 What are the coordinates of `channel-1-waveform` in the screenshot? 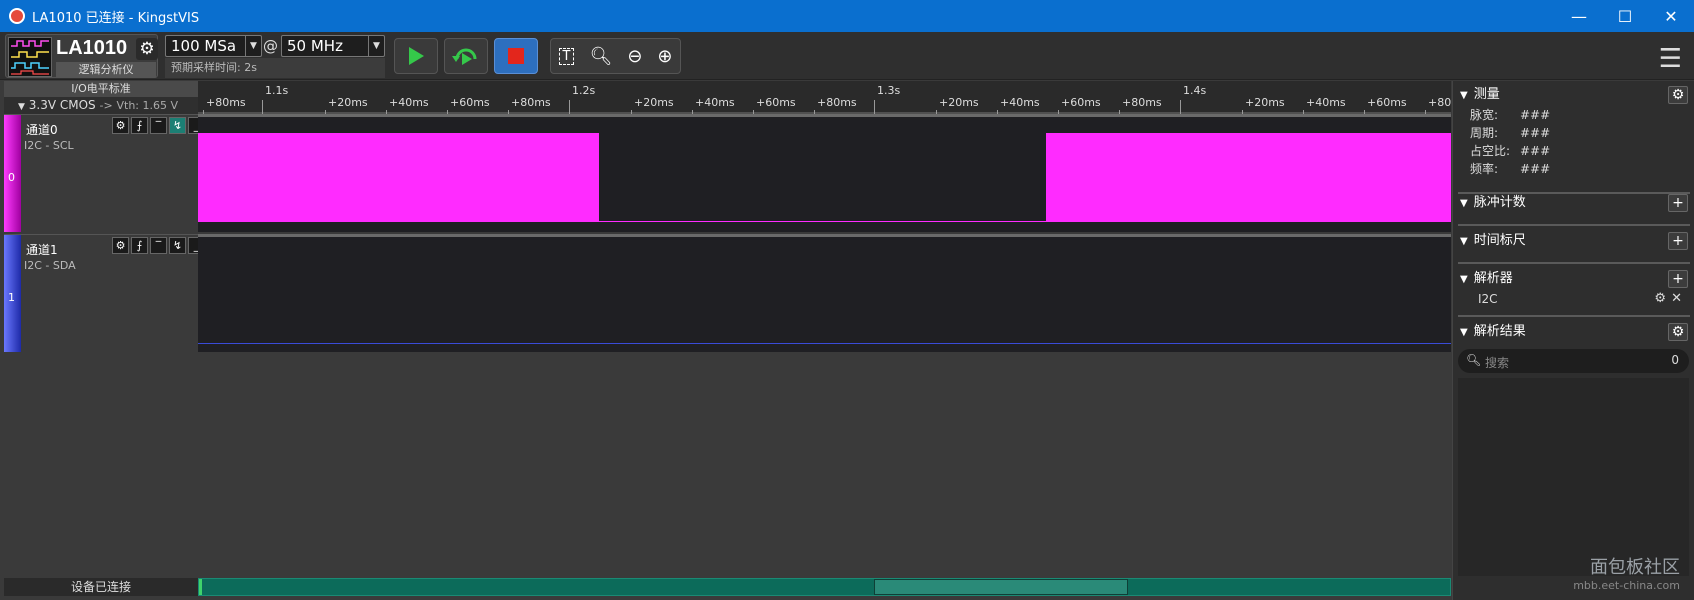 It's located at (824, 293).